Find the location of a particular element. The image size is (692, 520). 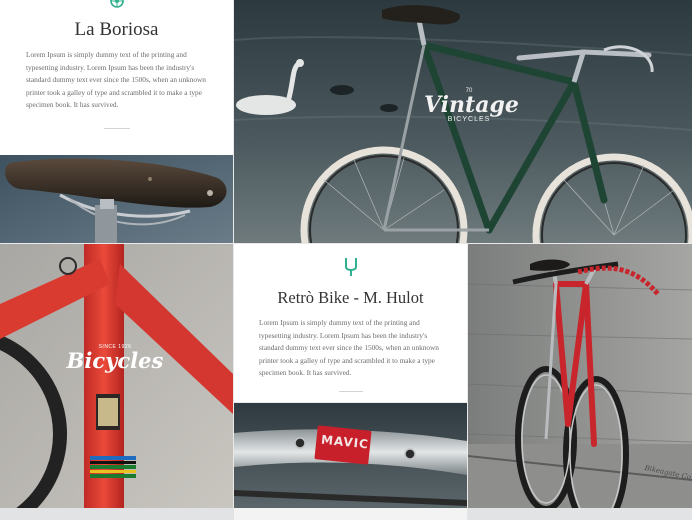

bicycles-logo: SINCE 1926 Bicycles is located at coordinates (115, 358).